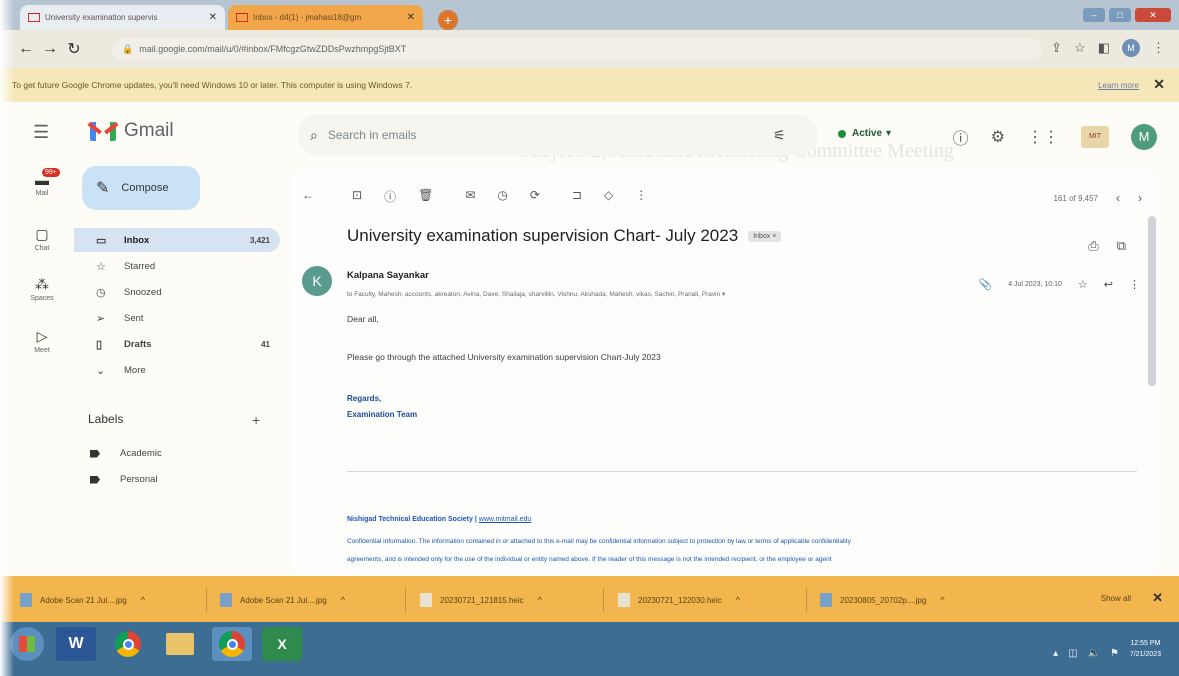 This screenshot has height=676, width=1179. I want to click on add-label-icon: +, so click(256, 420).